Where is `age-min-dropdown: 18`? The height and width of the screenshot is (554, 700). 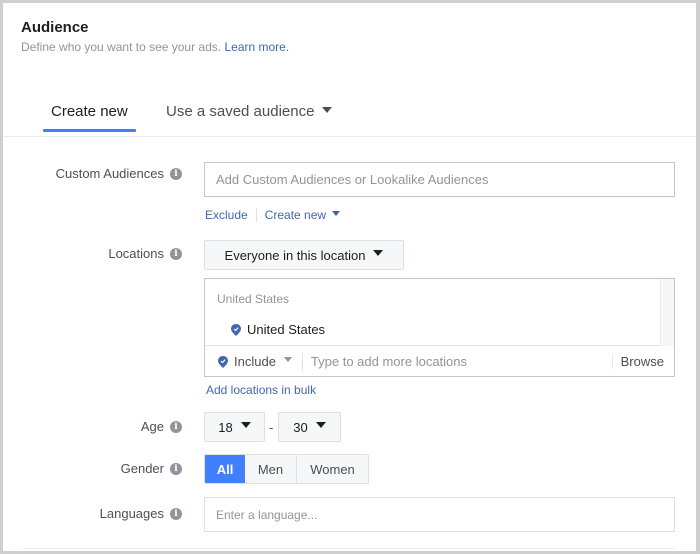
age-min-dropdown: 18 is located at coordinates (234, 427).